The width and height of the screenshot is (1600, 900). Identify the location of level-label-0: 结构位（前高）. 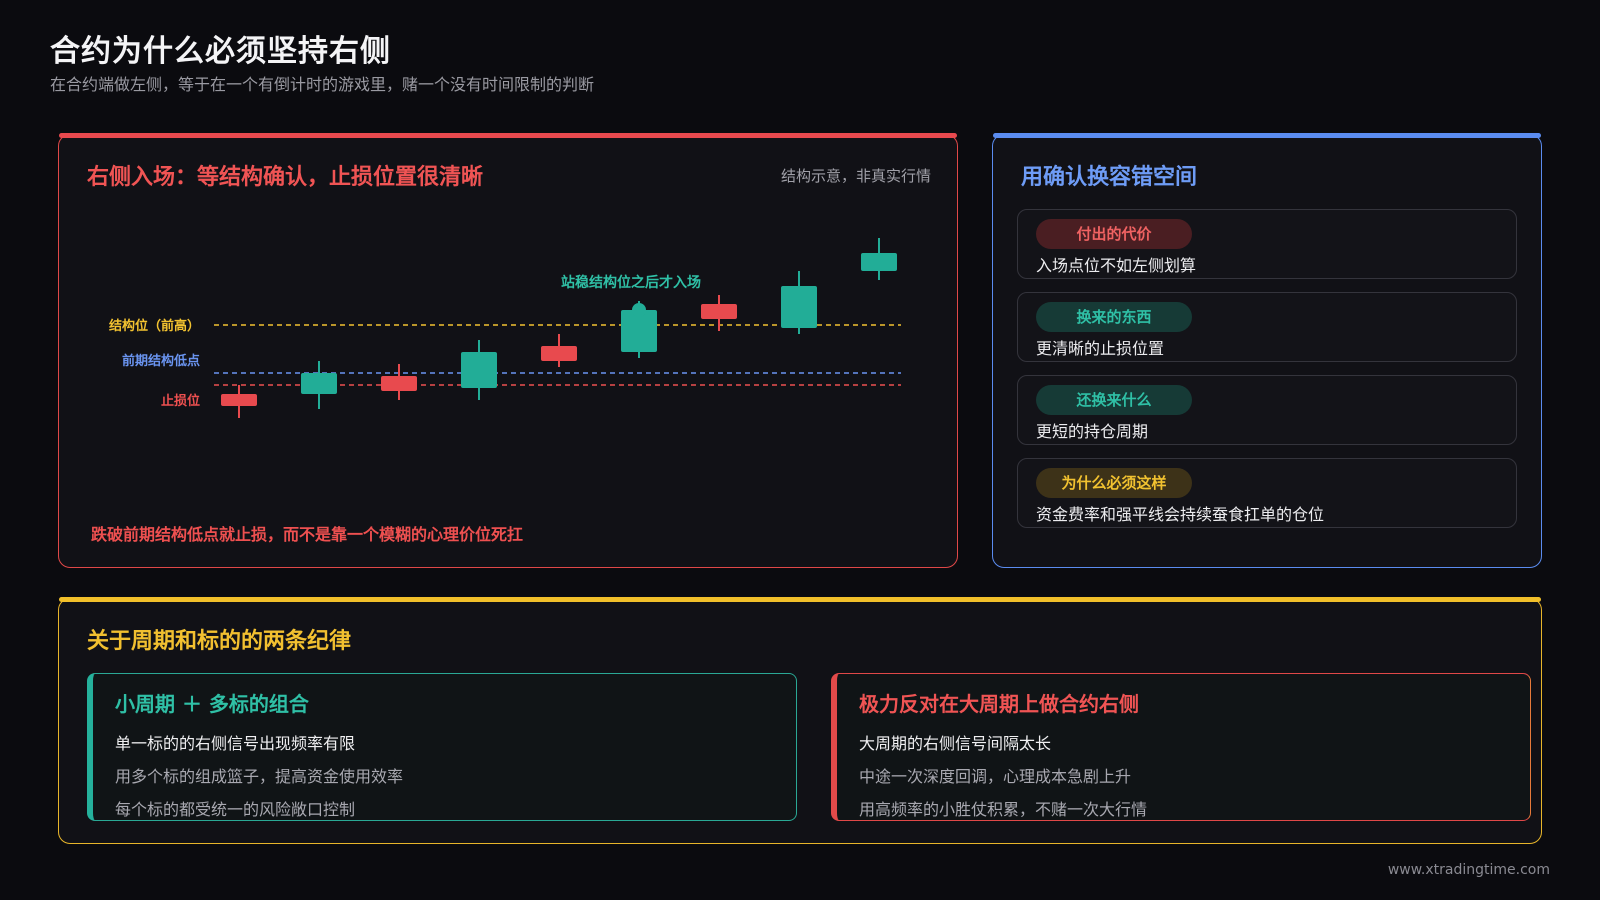
(154, 326).